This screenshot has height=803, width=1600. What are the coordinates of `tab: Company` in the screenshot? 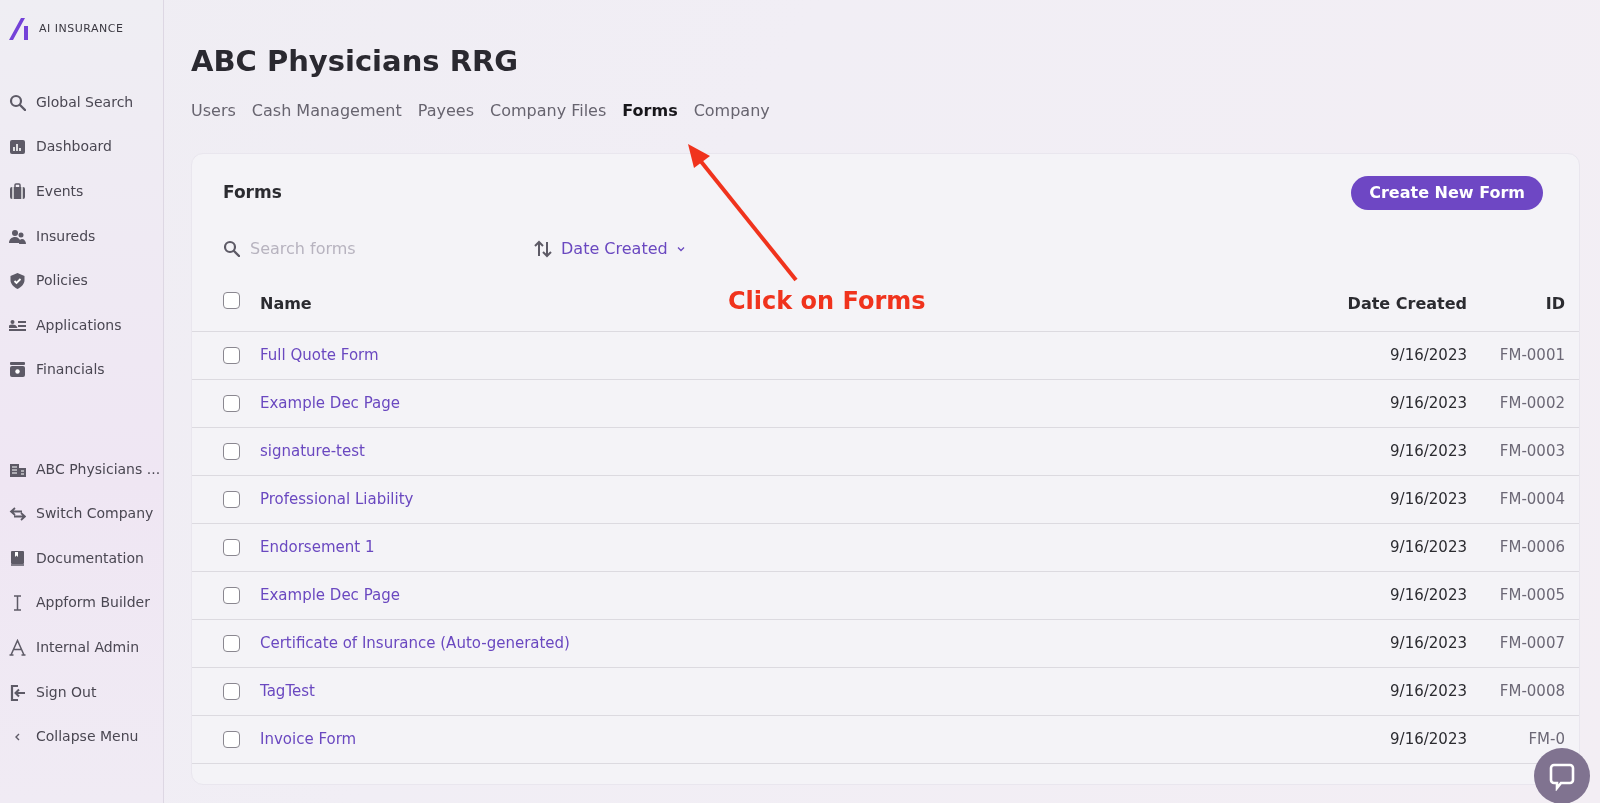 It's located at (731, 110).